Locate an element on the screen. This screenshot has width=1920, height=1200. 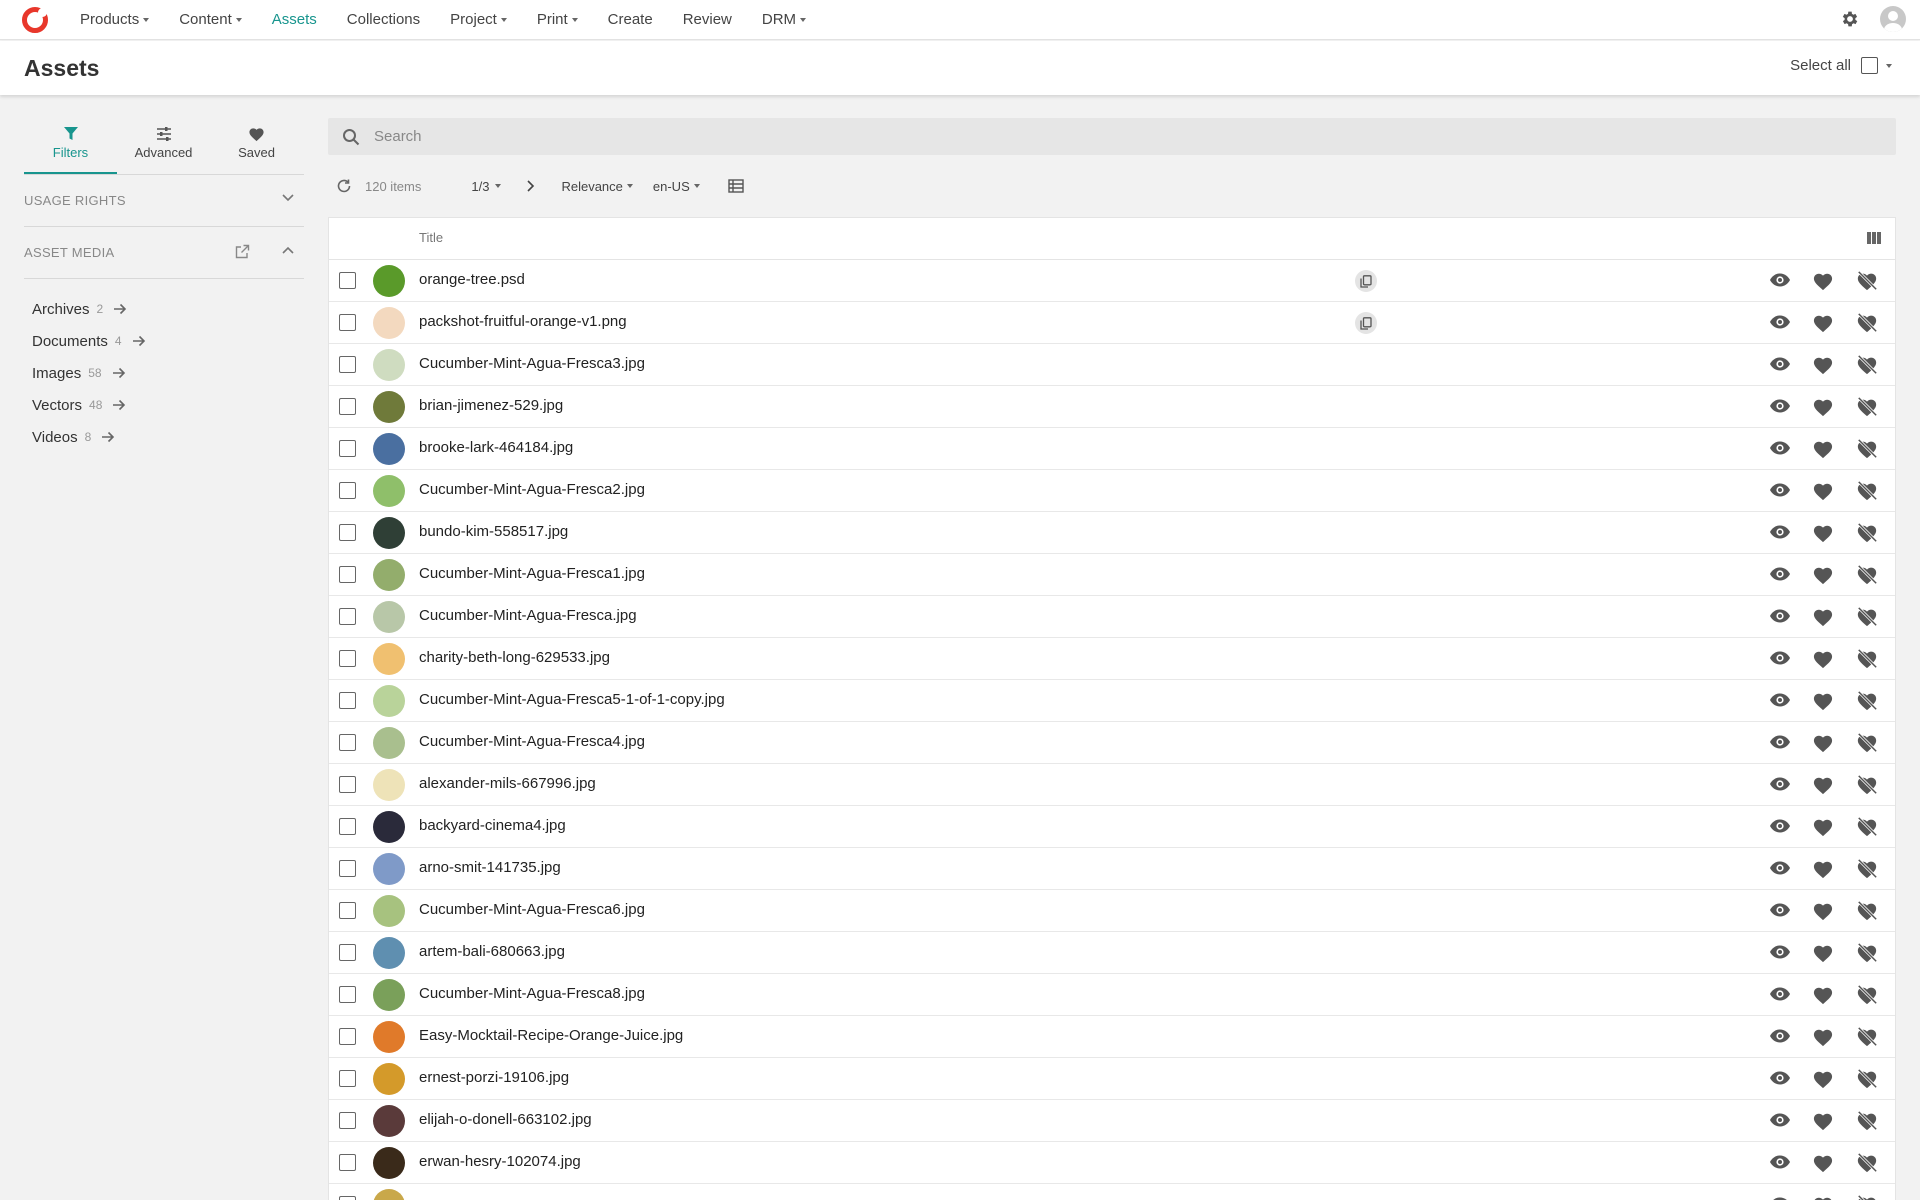
asset-title: elijah-o-donell-663102.jpg is located at coordinates (505, 1119).